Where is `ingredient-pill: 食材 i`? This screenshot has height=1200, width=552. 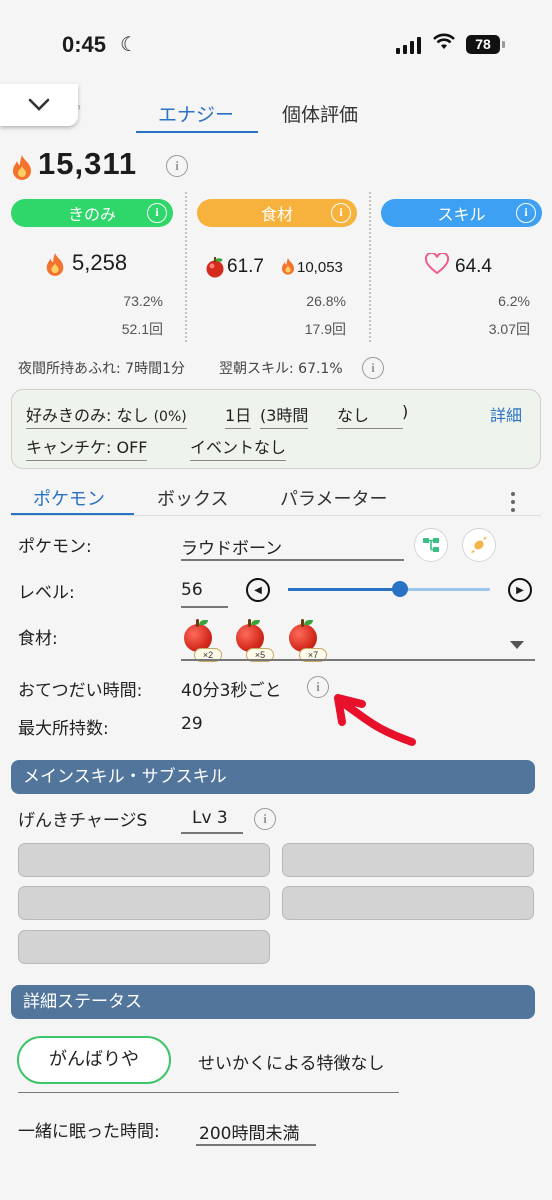 ingredient-pill: 食材 i is located at coordinates (277, 213).